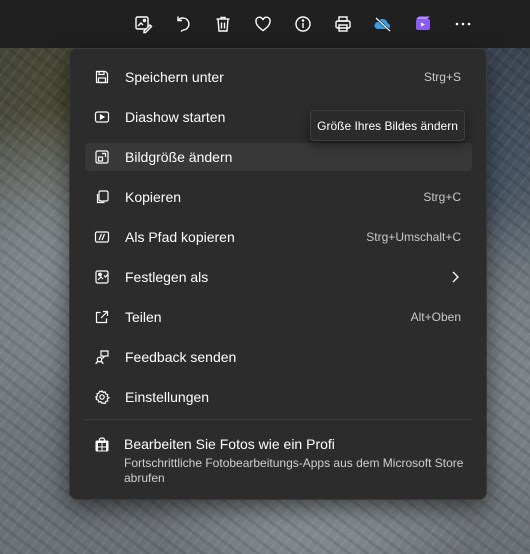  What do you see at coordinates (102, 117) in the screenshot?
I see `slideshow-icon` at bounding box center [102, 117].